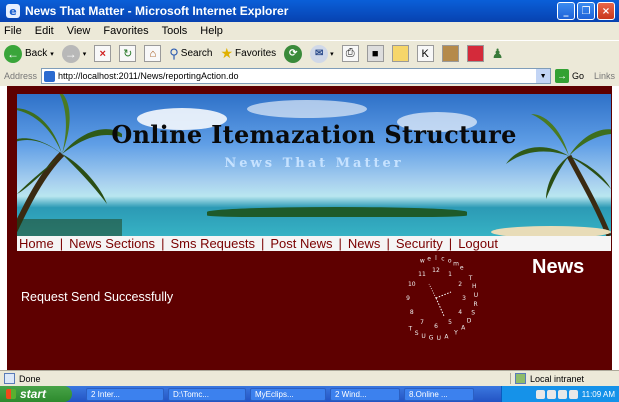  What do you see at coordinates (350, 53) in the screenshot?
I see `print-button: ⎙` at bounding box center [350, 53].